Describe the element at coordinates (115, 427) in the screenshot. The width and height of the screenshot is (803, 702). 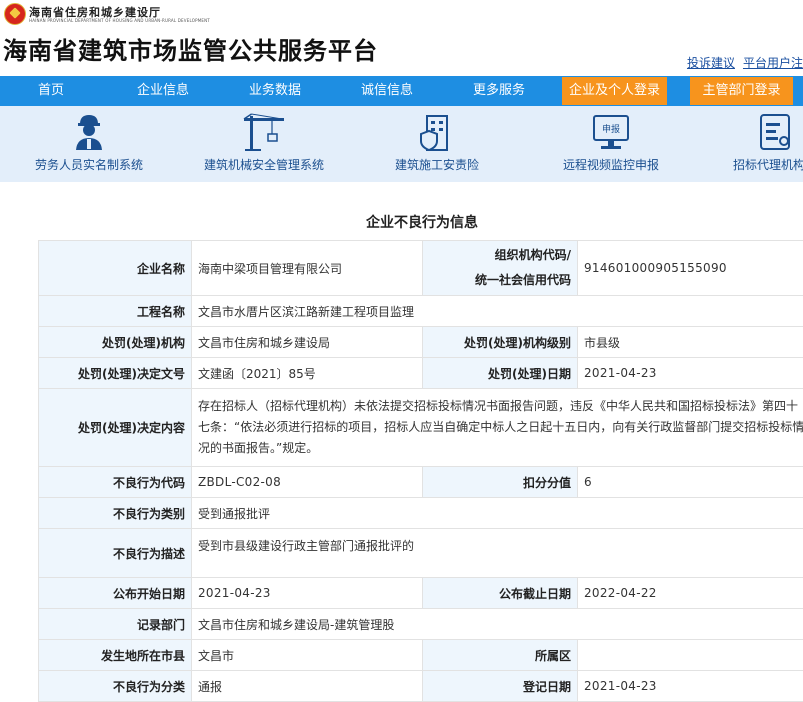
I see `decision-content-label: 处罚(处理)决定内容` at that location.